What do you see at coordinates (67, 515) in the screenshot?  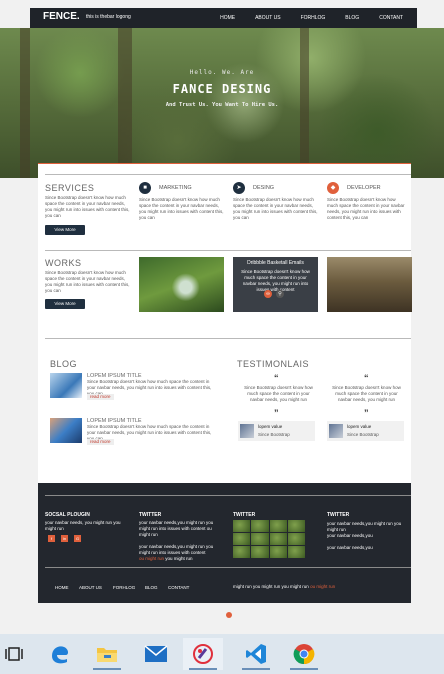 I see `footer-social-title: SOCSAL PLOUGIN` at bounding box center [67, 515].